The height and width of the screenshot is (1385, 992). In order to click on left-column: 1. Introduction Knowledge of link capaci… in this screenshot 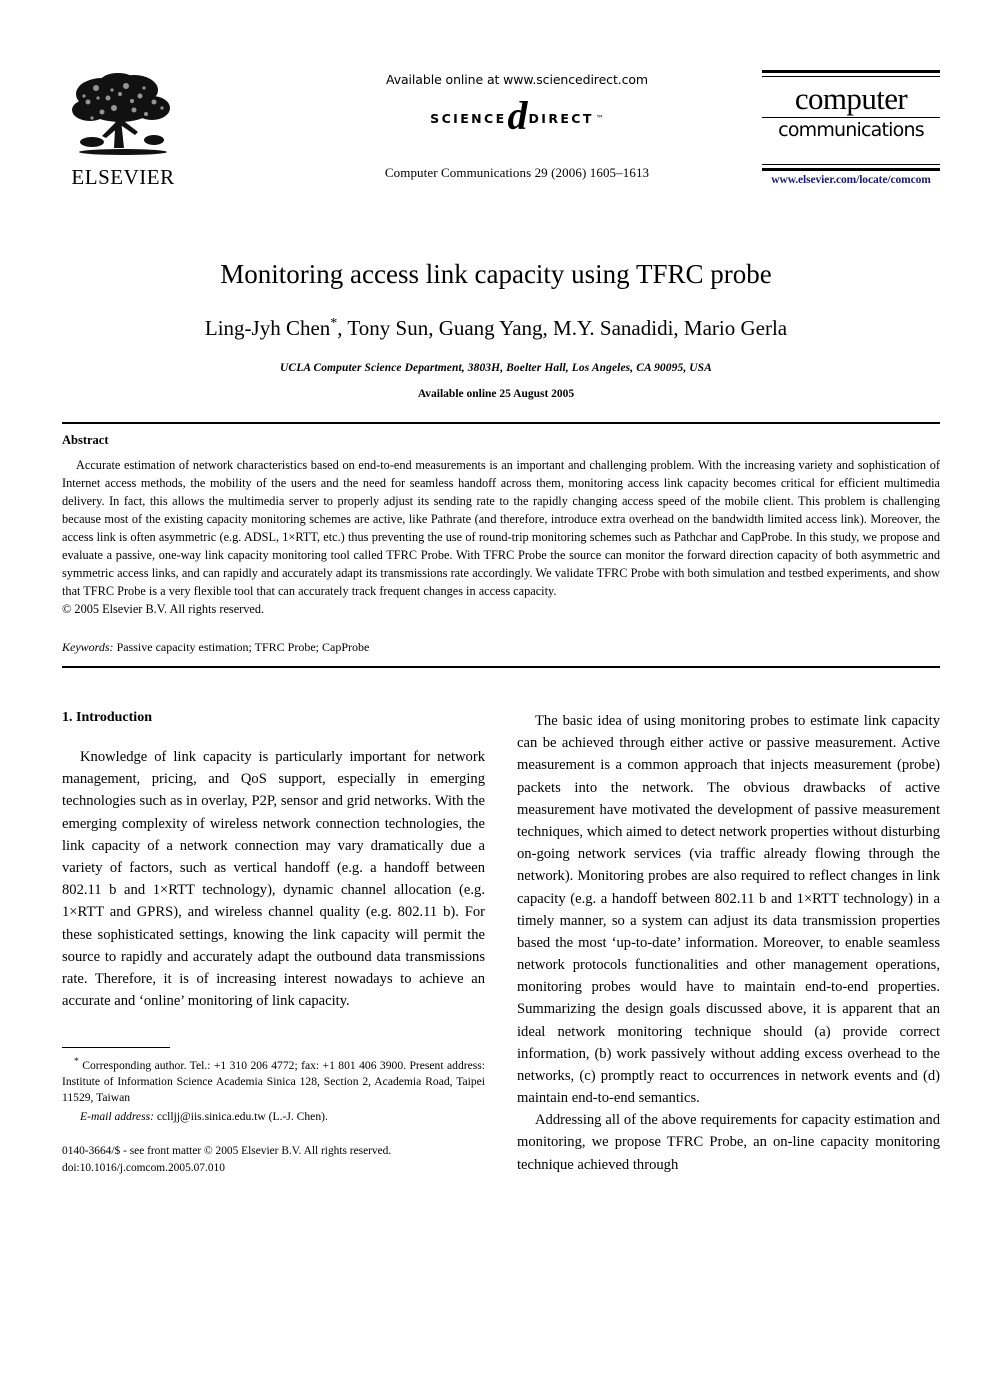, I will do `click(273, 943)`.